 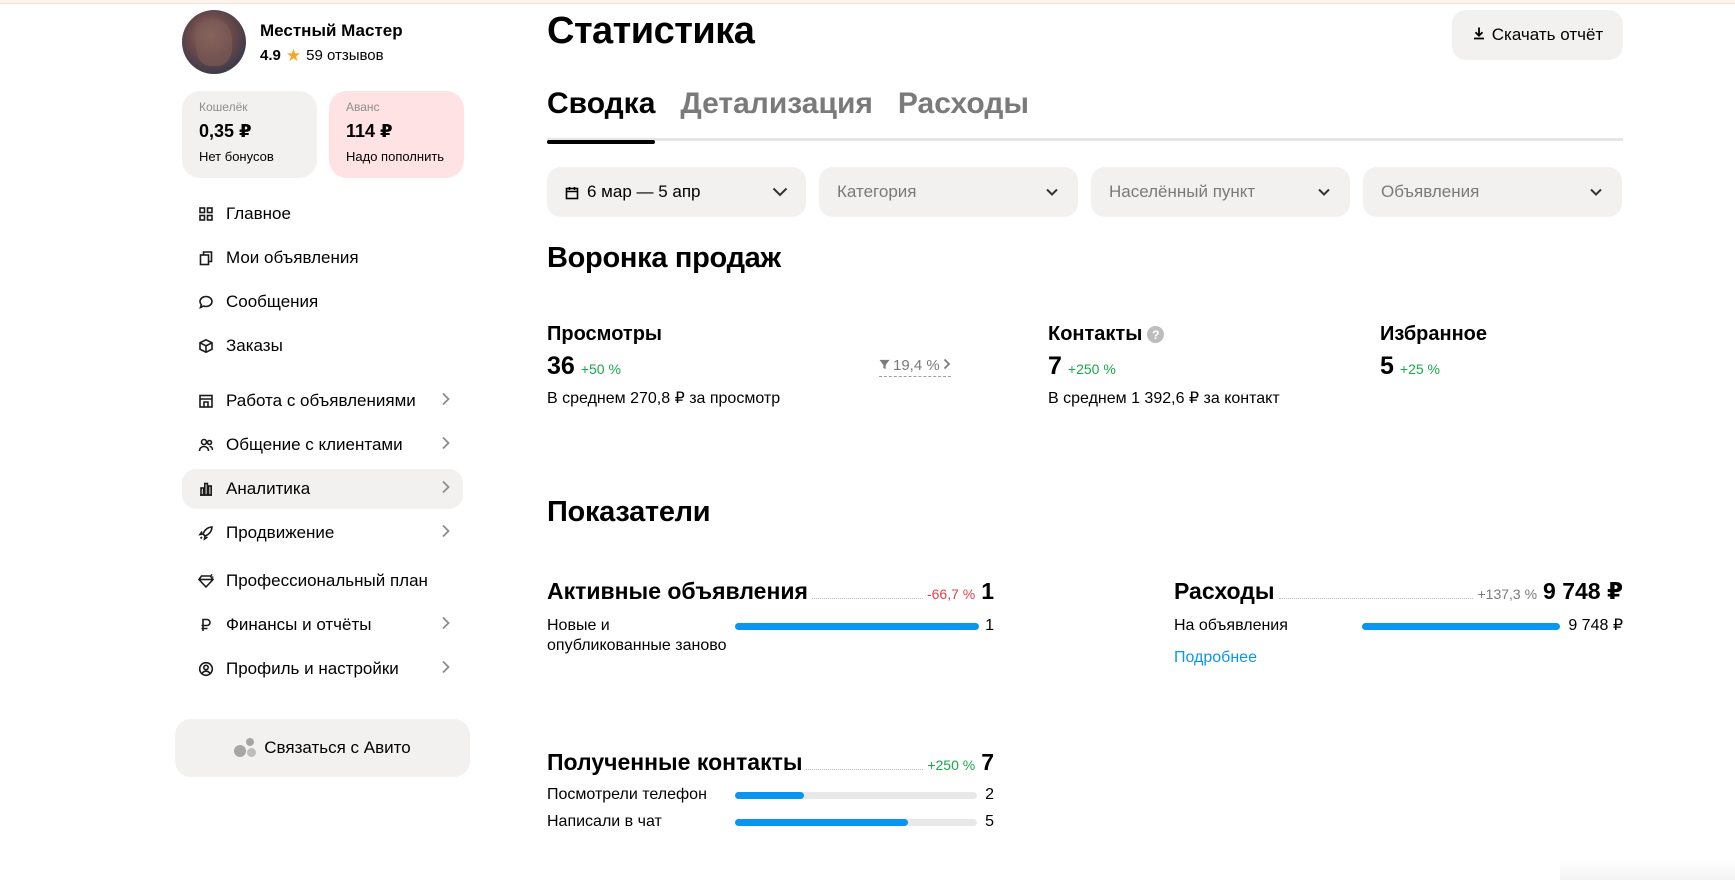 What do you see at coordinates (206, 214) in the screenshot?
I see `grid-icon` at bounding box center [206, 214].